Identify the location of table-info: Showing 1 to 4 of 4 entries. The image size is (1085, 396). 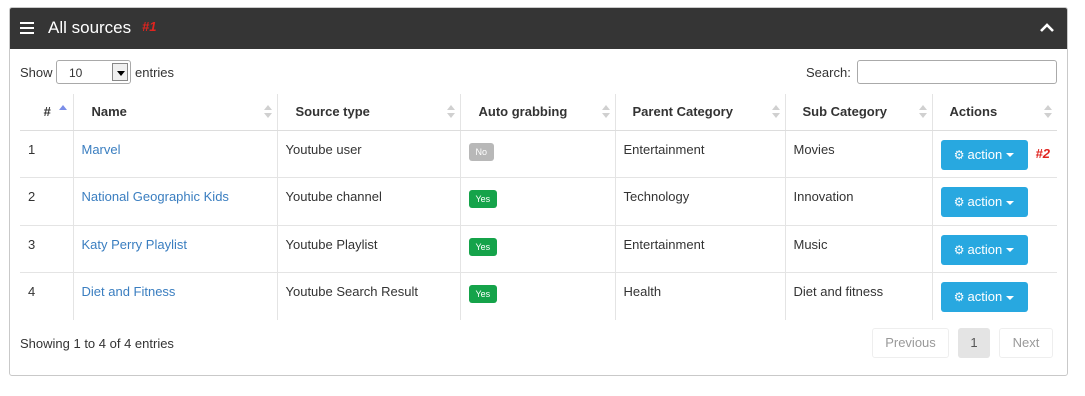
(97, 343).